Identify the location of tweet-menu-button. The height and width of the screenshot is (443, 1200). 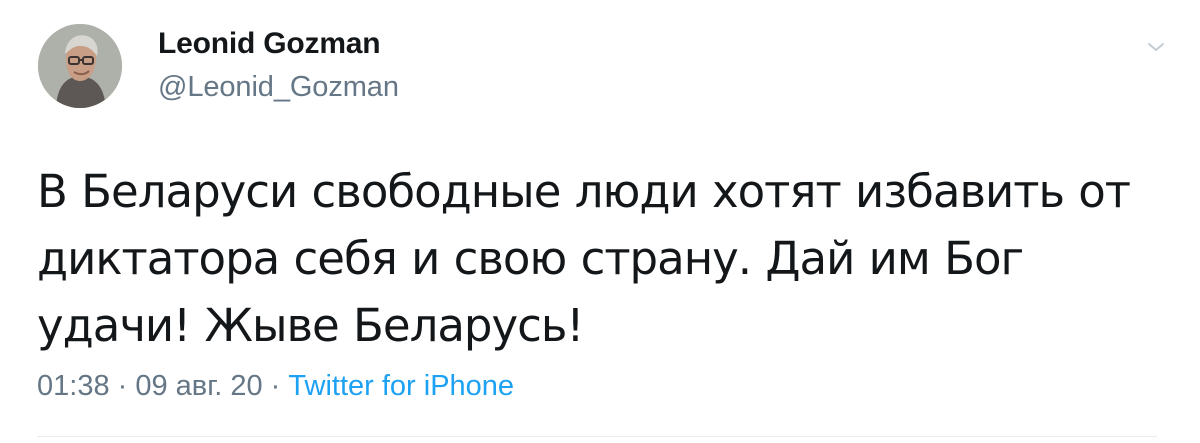
(1156, 47).